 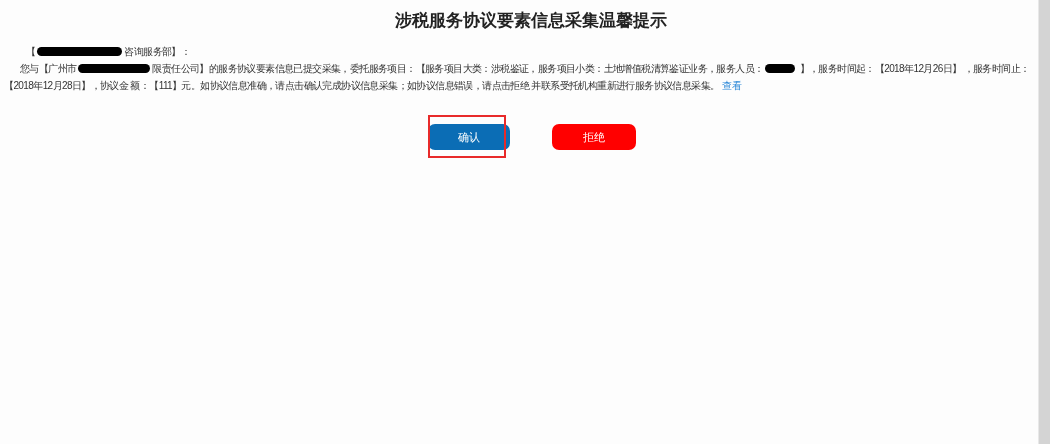 I want to click on page-title: 涉税服务协议要素信息采集温馨提示, so click(x=531, y=21).